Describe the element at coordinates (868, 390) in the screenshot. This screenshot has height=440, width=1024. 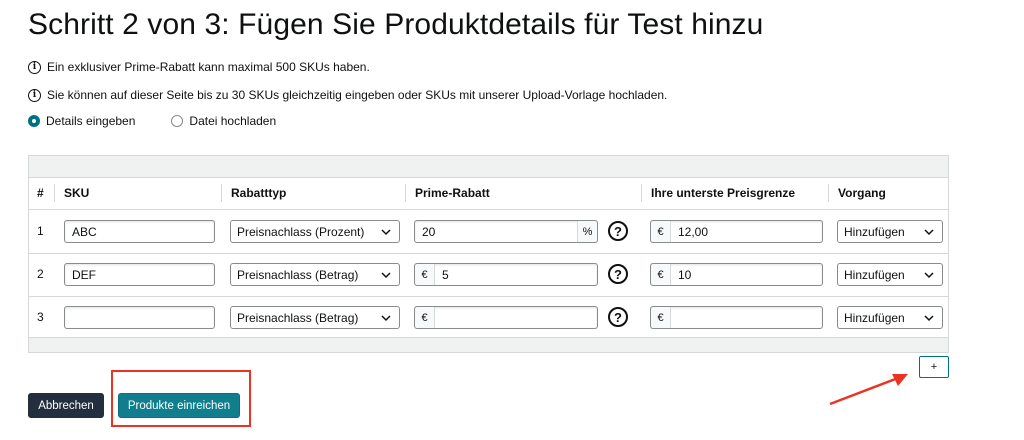
I see `annotation-arrow-icon` at that location.